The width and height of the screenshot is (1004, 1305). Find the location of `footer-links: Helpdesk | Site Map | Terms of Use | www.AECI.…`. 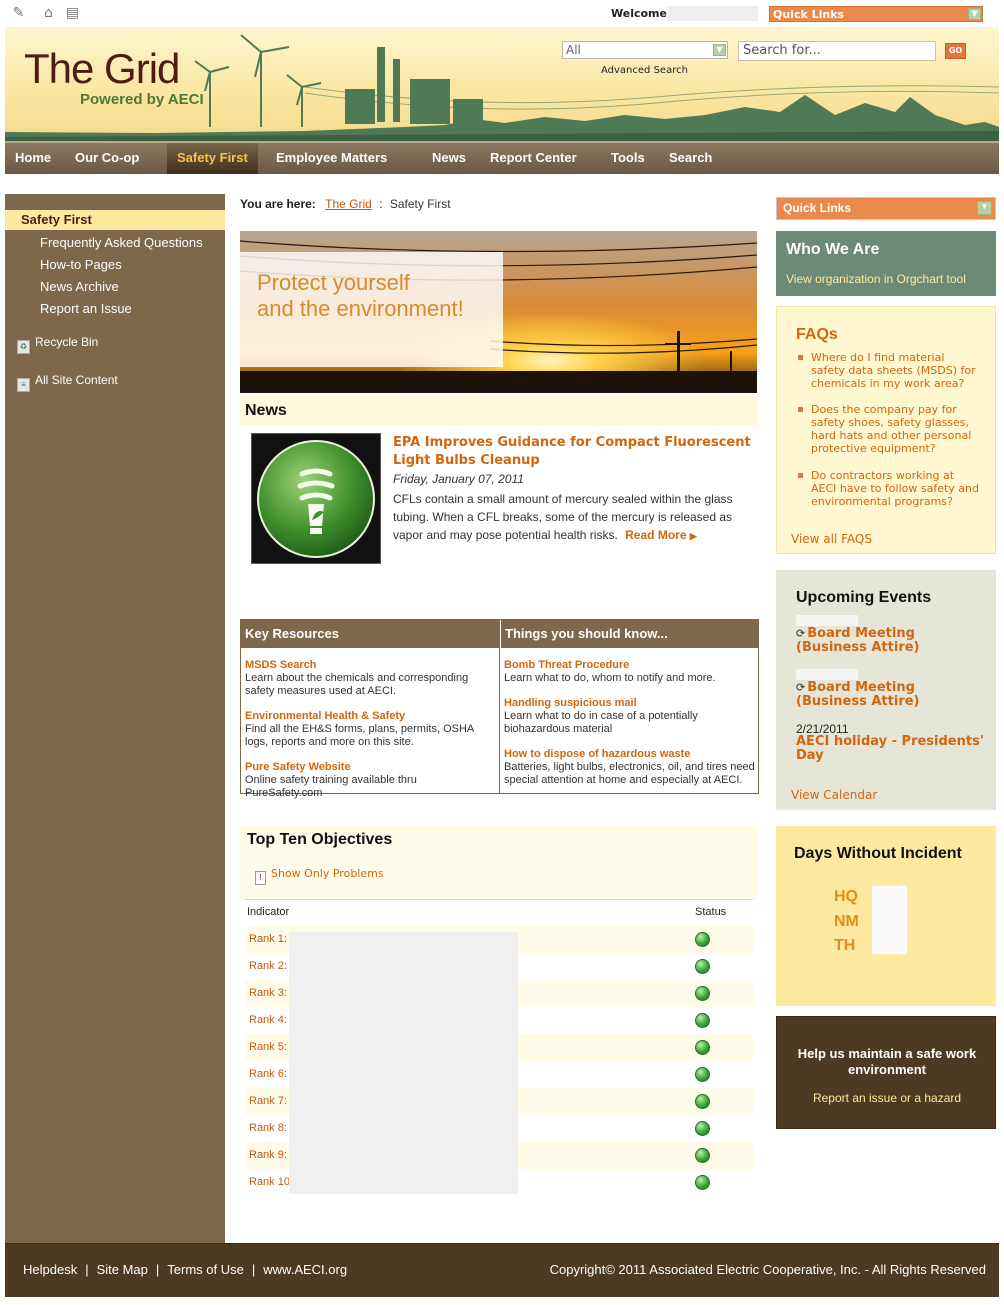

footer-links: Helpdesk | Site Map | Terms of Use | www.AECI.… is located at coordinates (185, 1269).